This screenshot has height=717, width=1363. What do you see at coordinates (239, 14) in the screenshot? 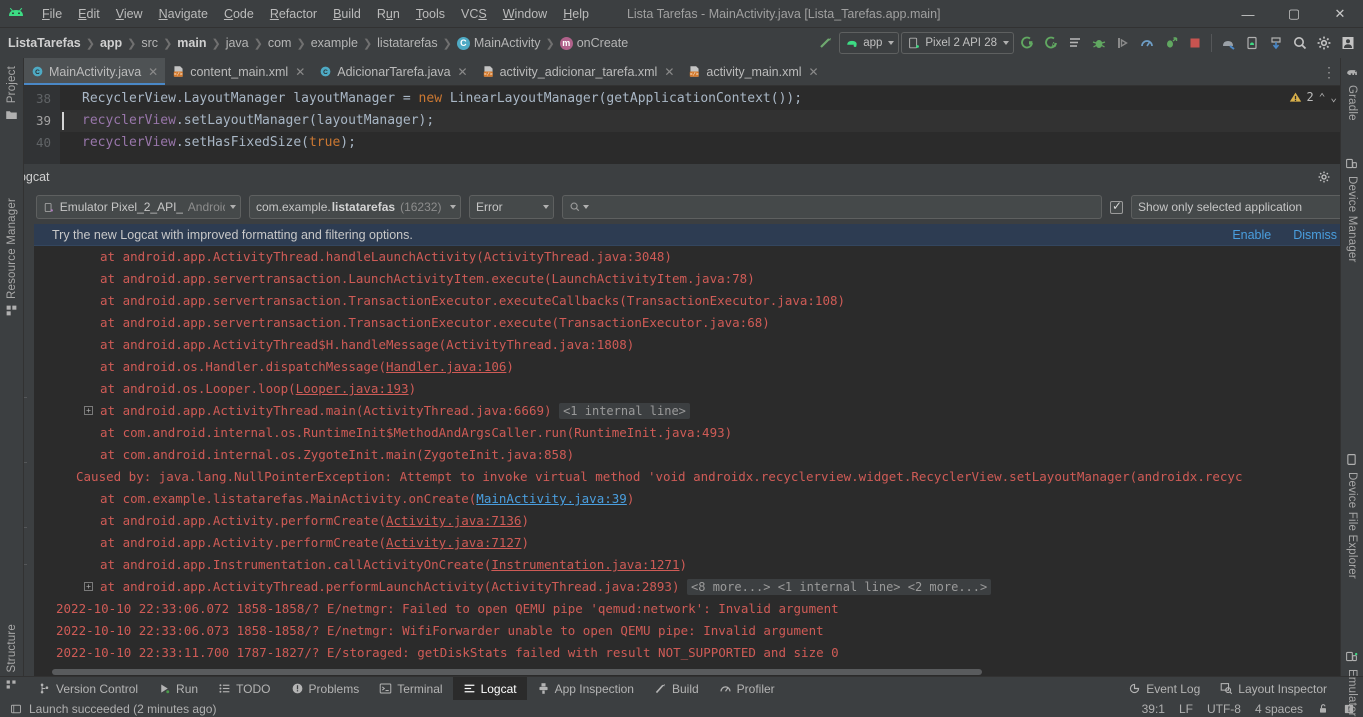
I see `menu-code: Code` at bounding box center [239, 14].